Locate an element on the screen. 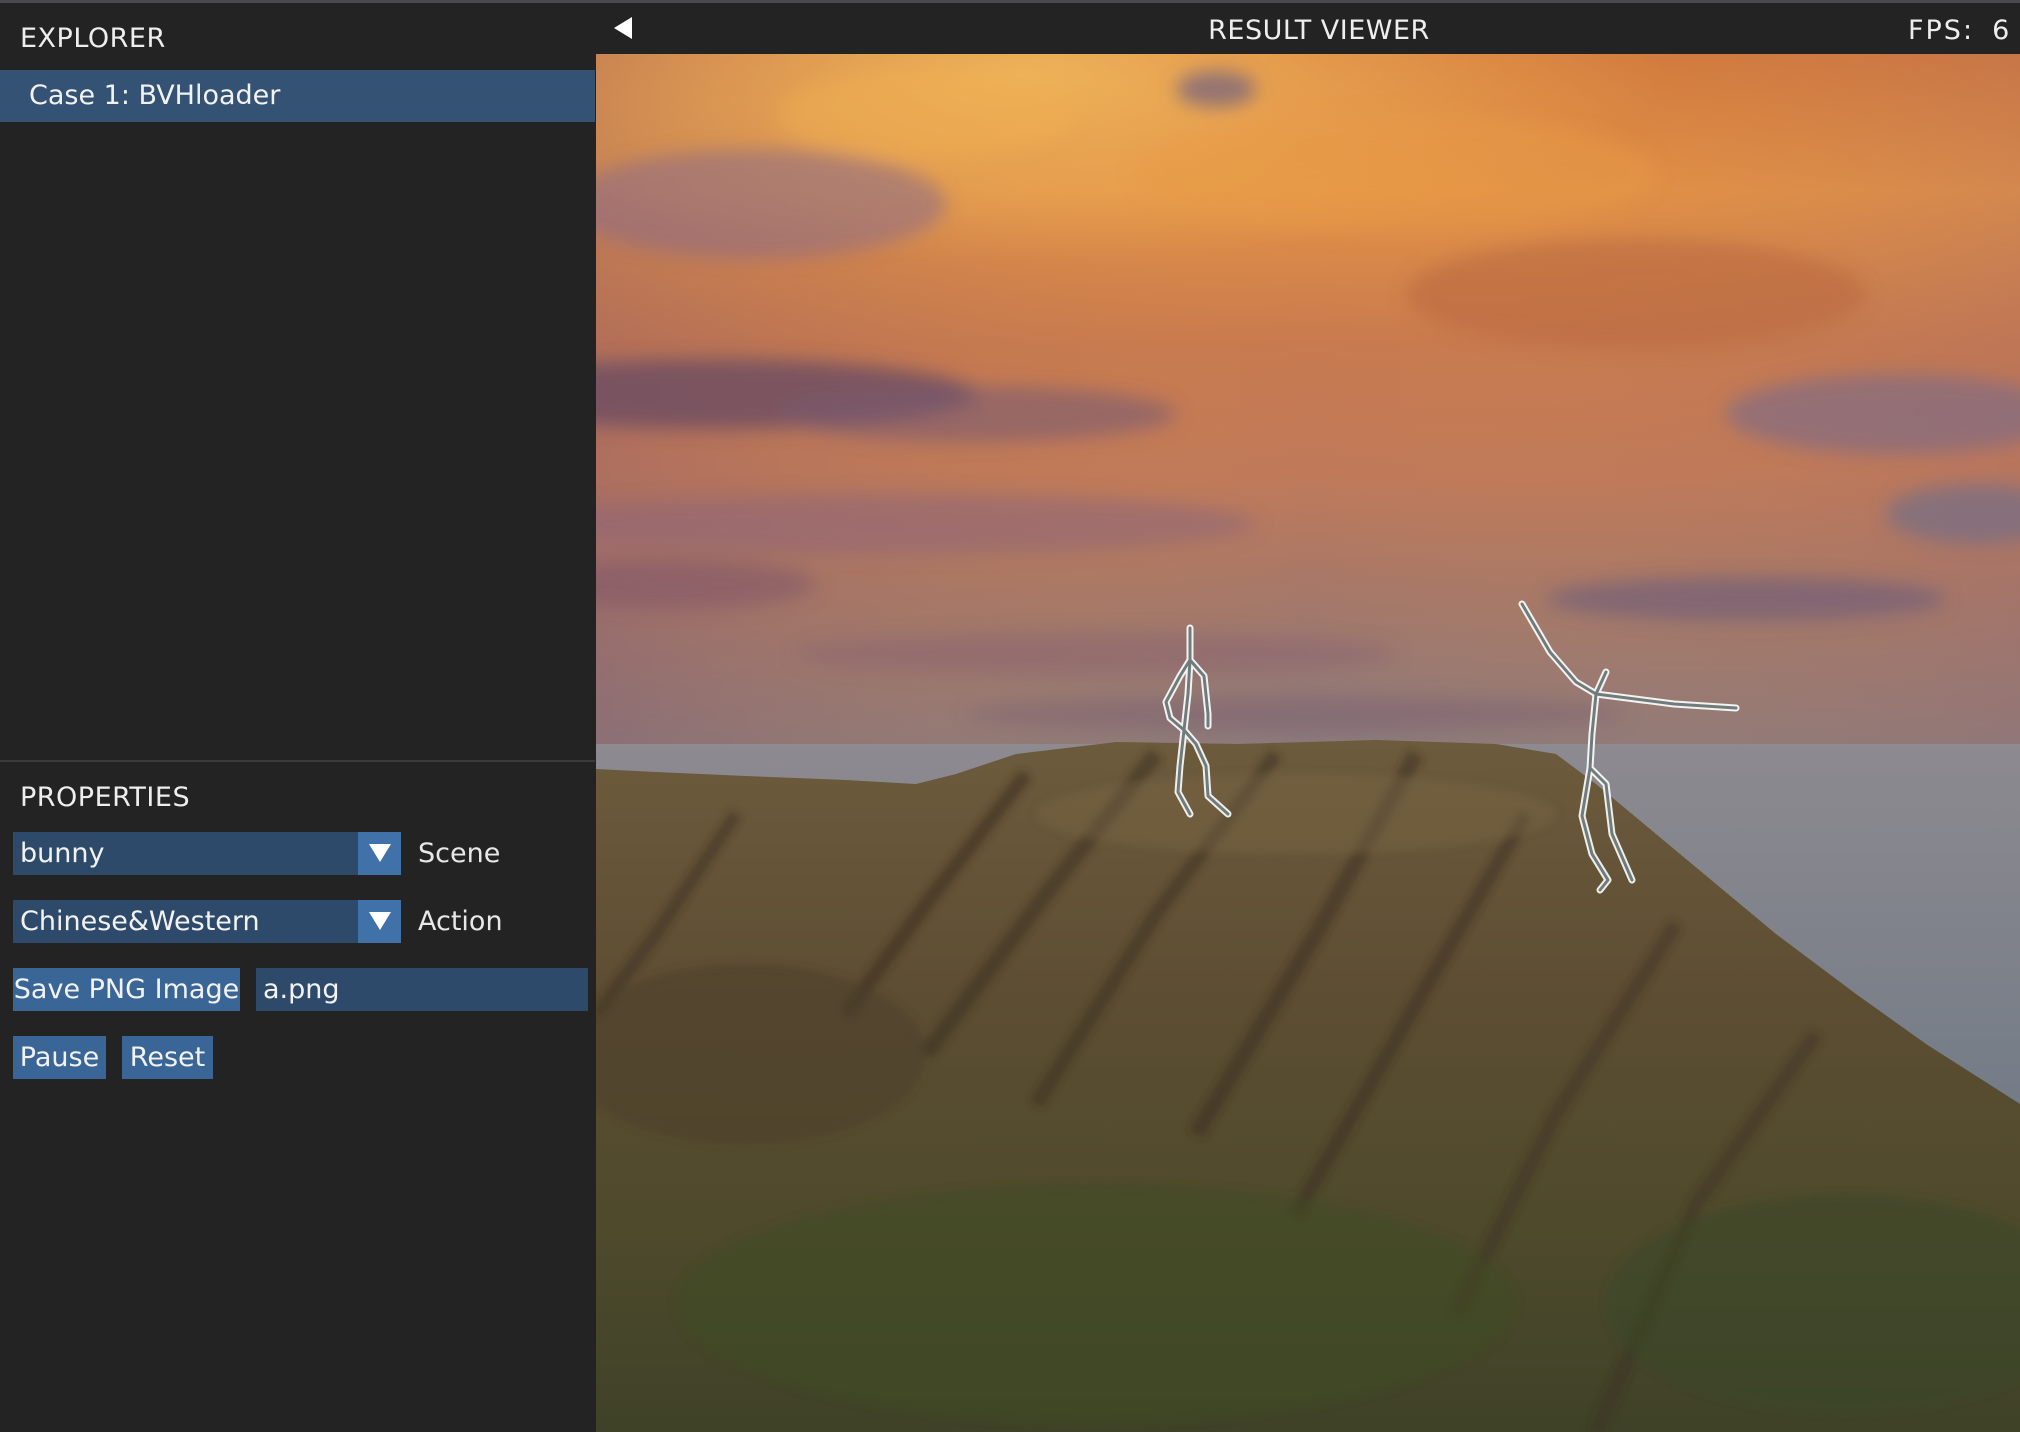  panel-divider is located at coordinates (297, 761).